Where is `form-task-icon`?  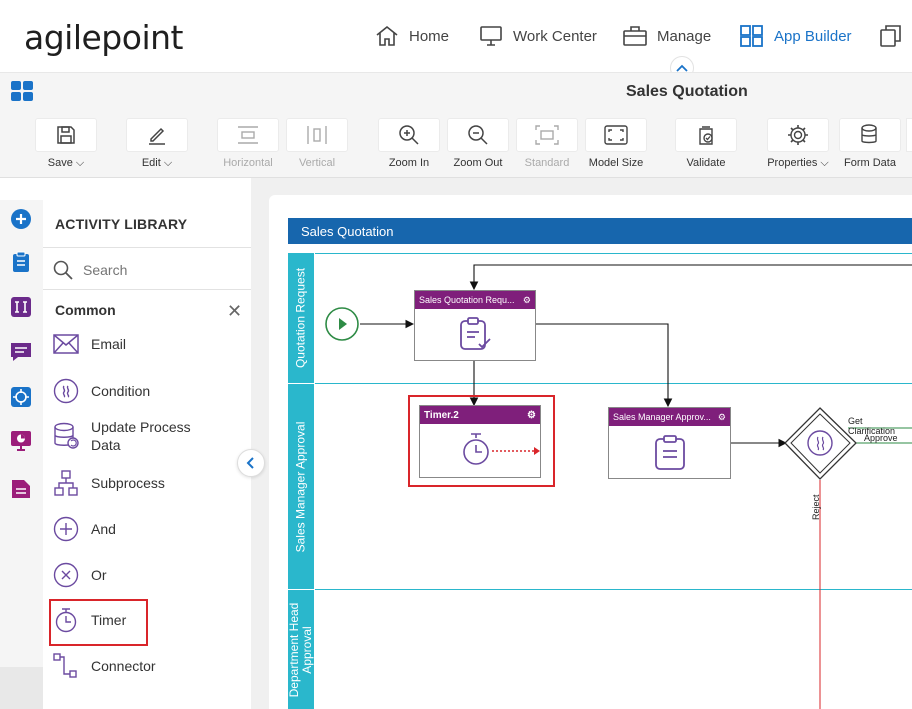 form-task-icon is located at coordinates (475, 333).